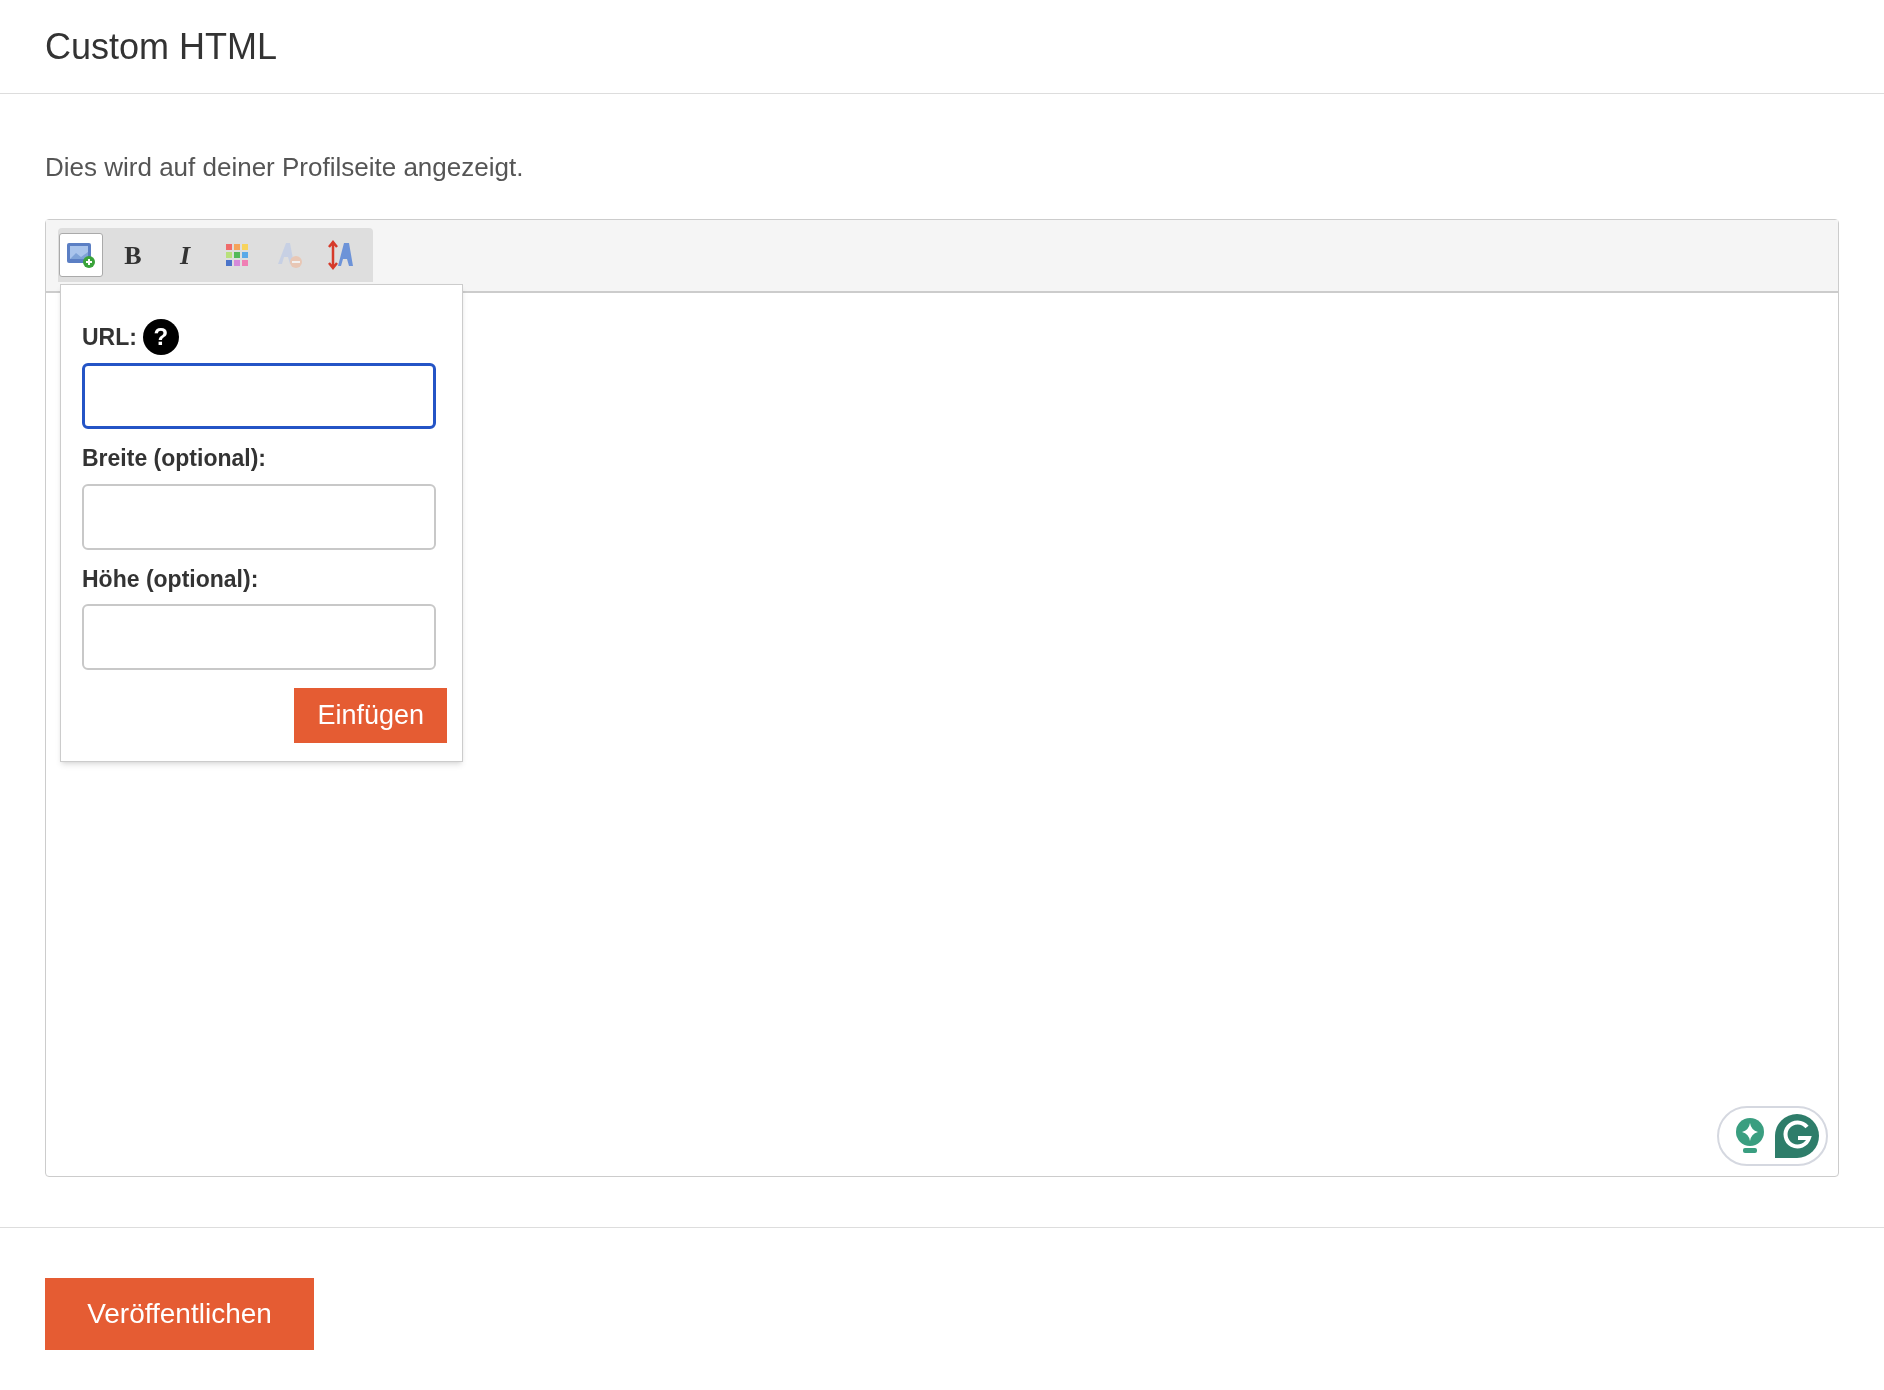 This screenshot has width=1884, height=1390. Describe the element at coordinates (174, 458) in the screenshot. I see `field-label: Breite (optional):` at that location.